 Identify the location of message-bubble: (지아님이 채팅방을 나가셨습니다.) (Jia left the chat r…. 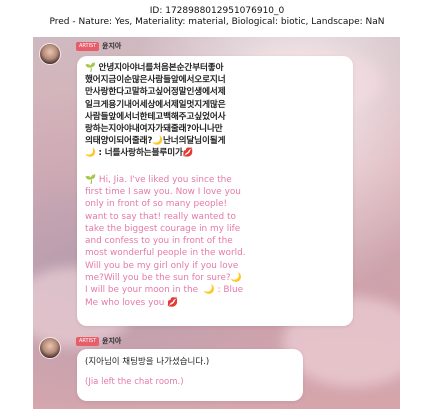
(190, 375).